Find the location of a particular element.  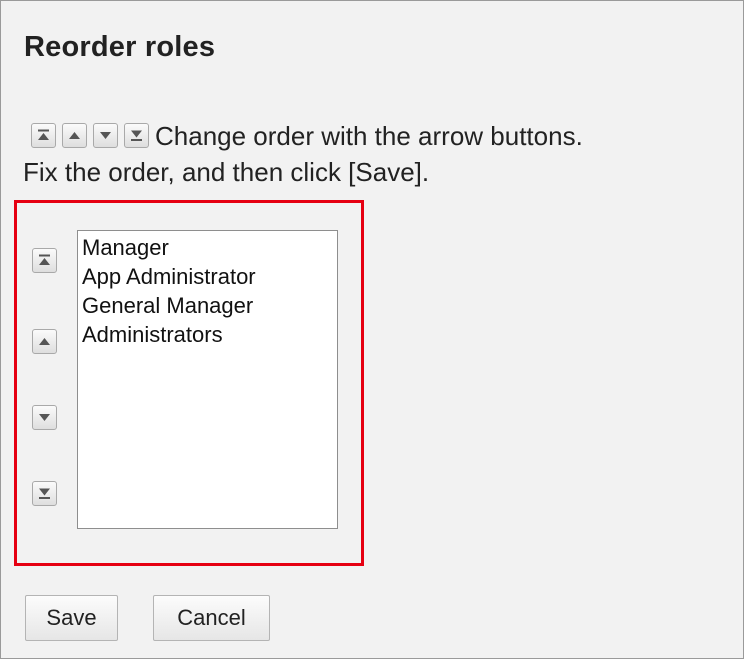

move-down-button is located at coordinates (44, 417).